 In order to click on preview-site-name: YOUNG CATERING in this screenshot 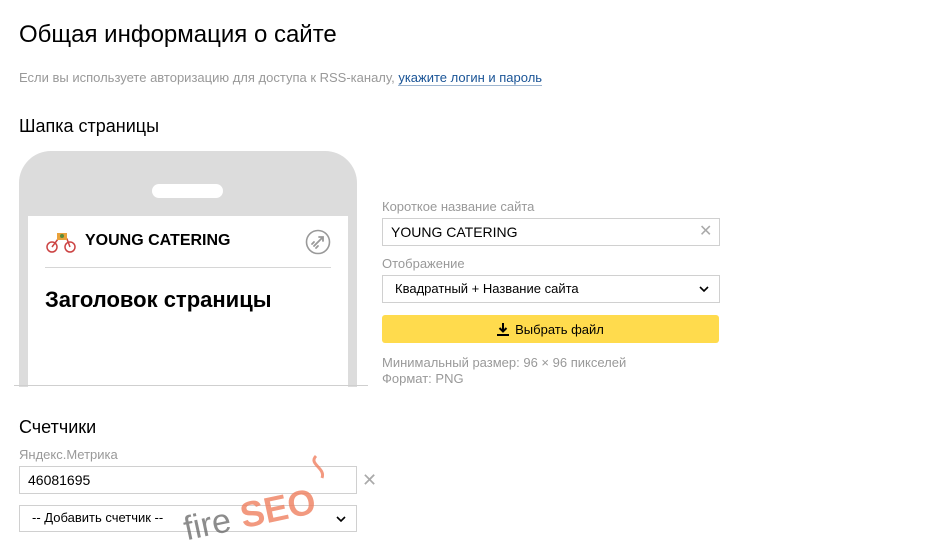, I will do `click(158, 240)`.